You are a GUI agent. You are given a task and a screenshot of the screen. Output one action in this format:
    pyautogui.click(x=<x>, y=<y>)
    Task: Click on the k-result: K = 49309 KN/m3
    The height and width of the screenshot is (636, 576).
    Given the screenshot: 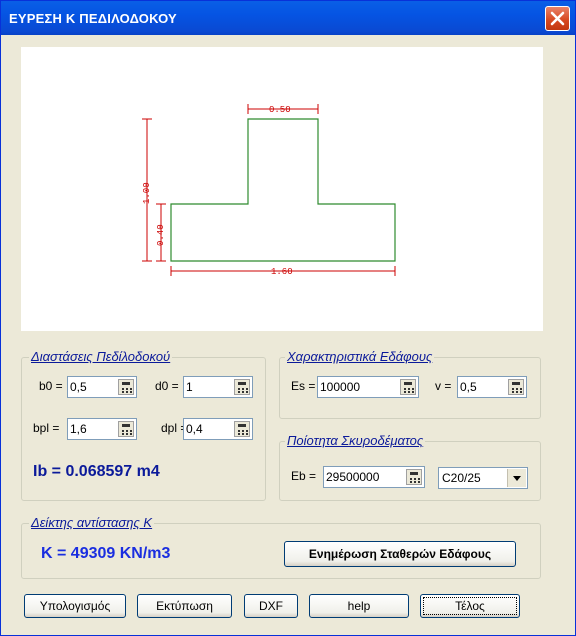 What is the action you would take?
    pyautogui.click(x=106, y=553)
    